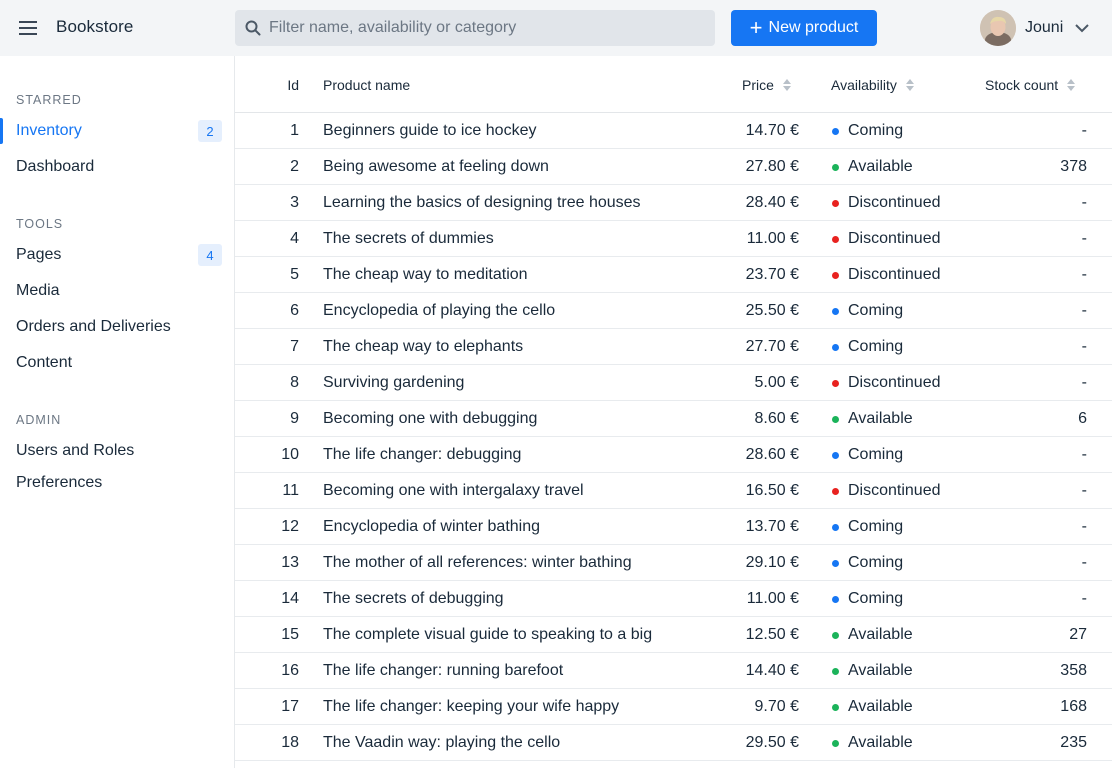 This screenshot has width=1112, height=768. Describe the element at coordinates (290, 454) in the screenshot. I see `cell-id: 10` at that location.